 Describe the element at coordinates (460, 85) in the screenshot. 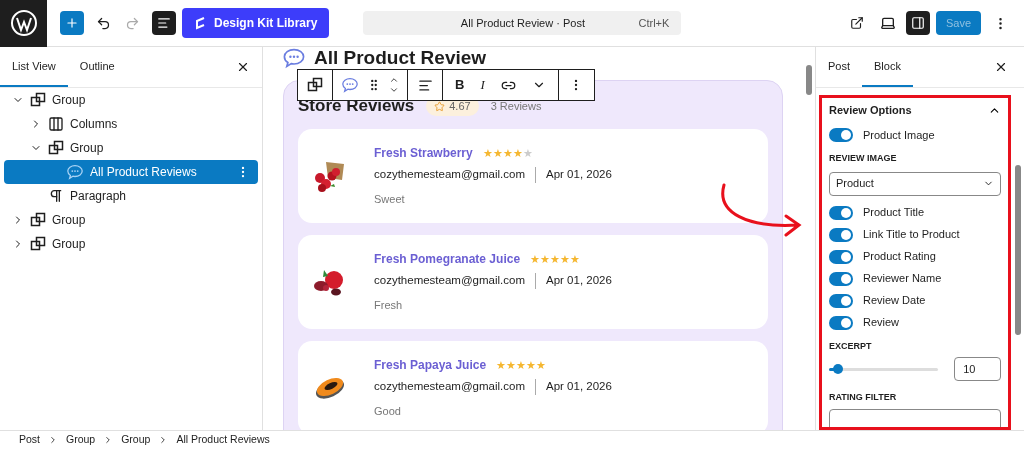

I see `format-button: B` at that location.